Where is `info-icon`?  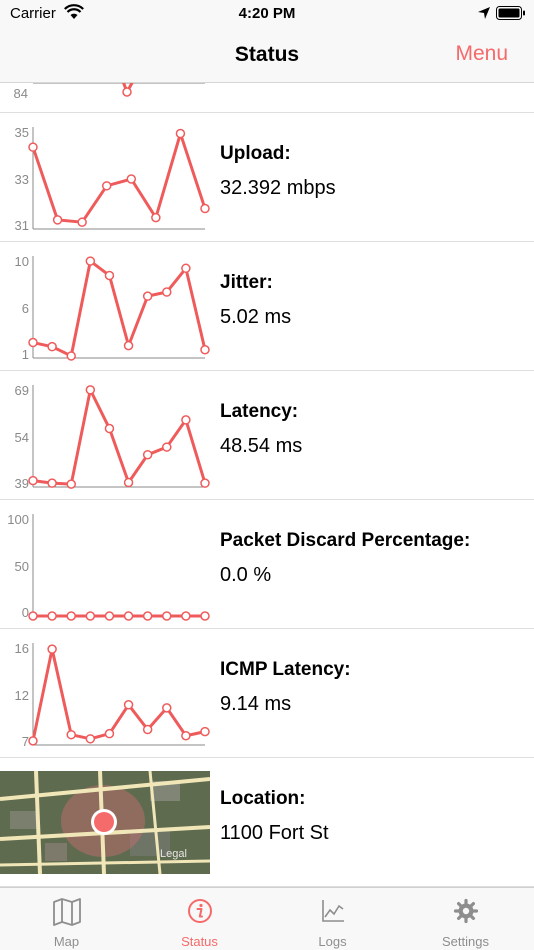 info-icon is located at coordinates (200, 913).